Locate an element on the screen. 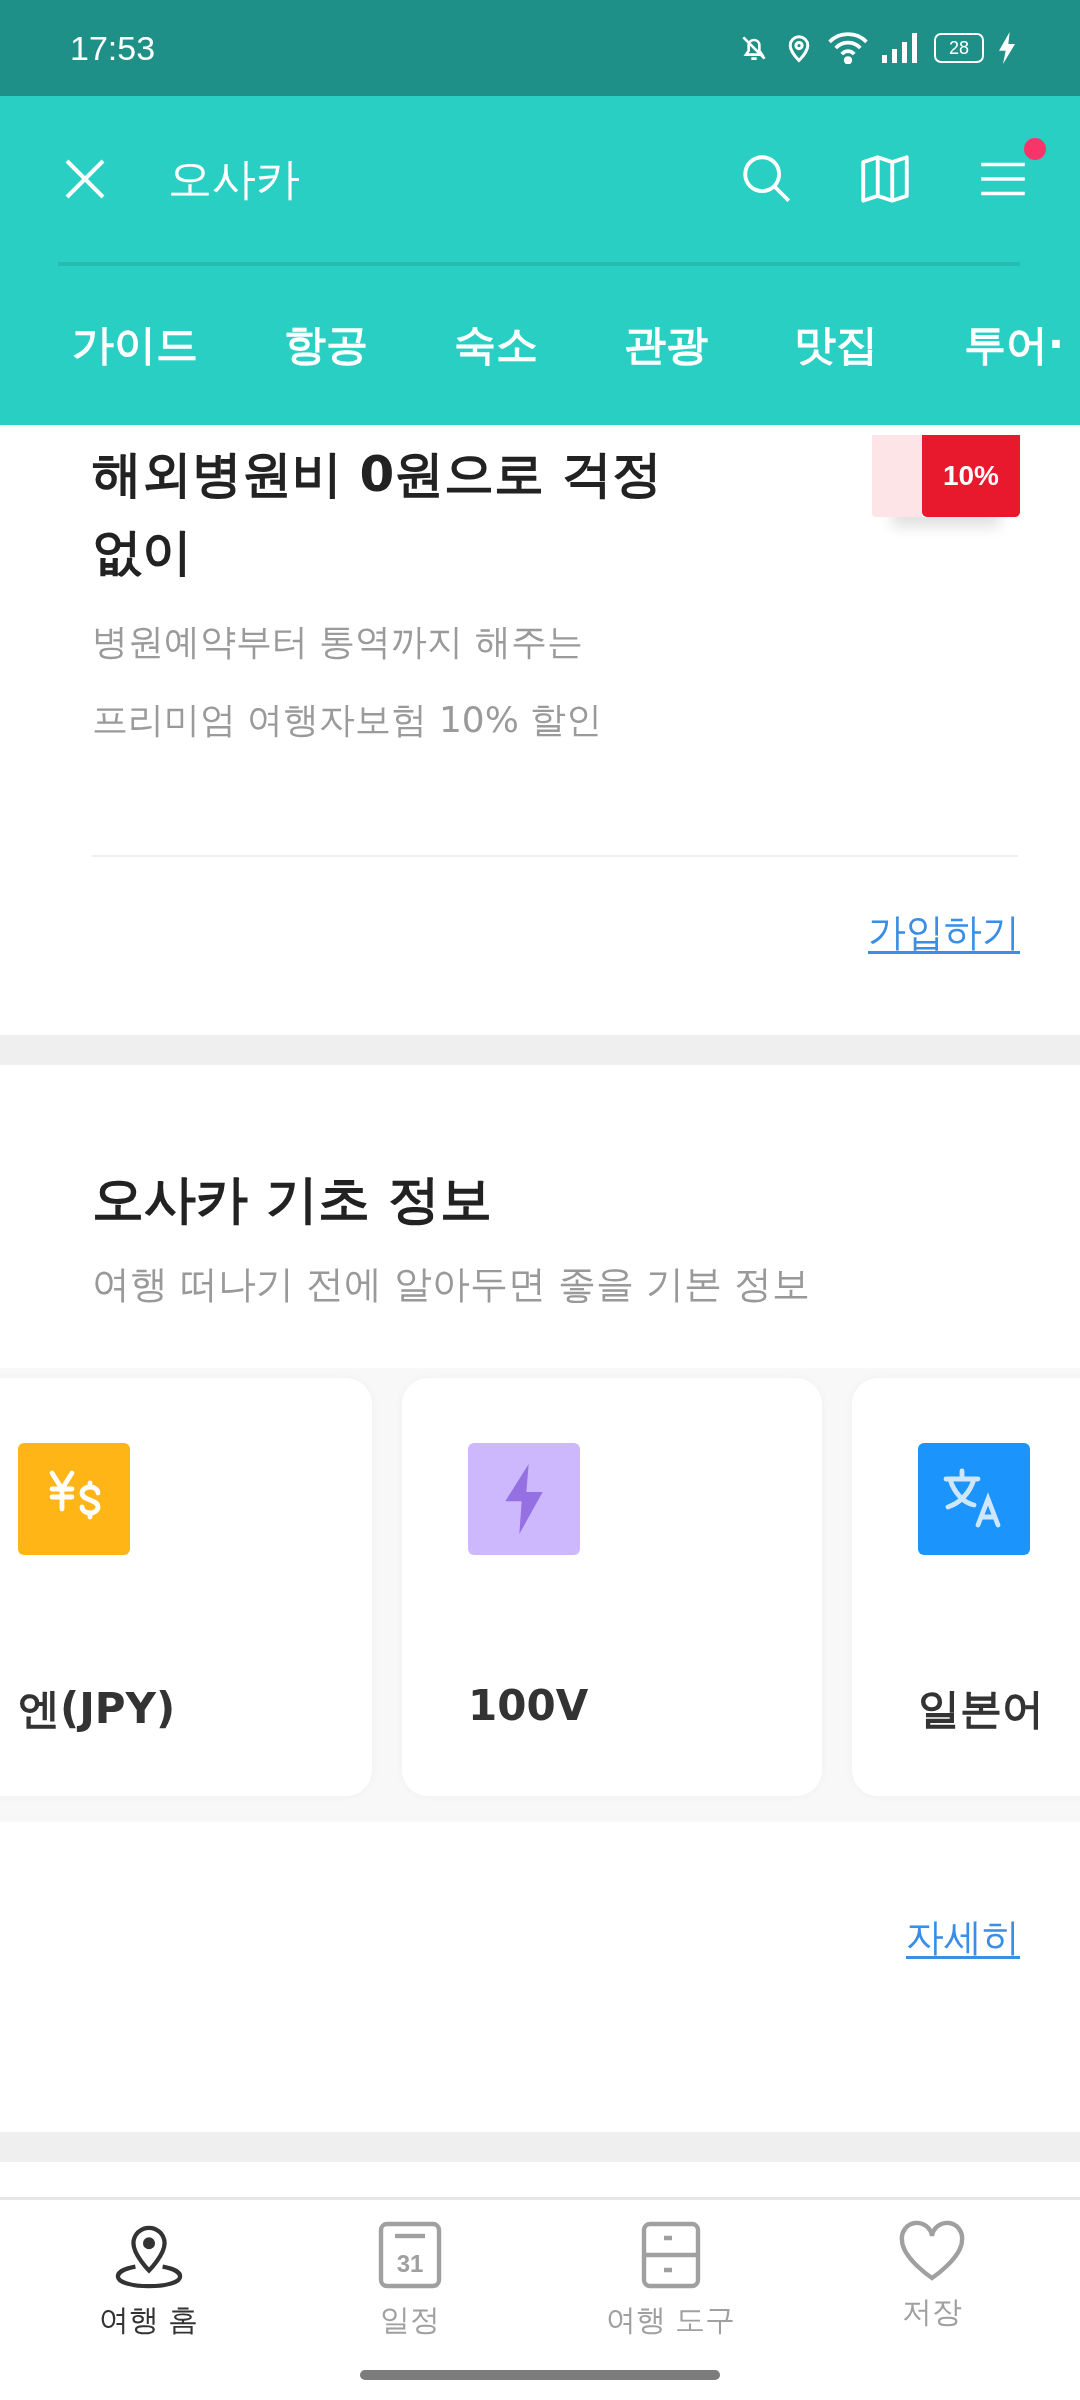 This screenshot has width=1080, height=2400. info-value: 일본어 is located at coordinates (981, 1709).